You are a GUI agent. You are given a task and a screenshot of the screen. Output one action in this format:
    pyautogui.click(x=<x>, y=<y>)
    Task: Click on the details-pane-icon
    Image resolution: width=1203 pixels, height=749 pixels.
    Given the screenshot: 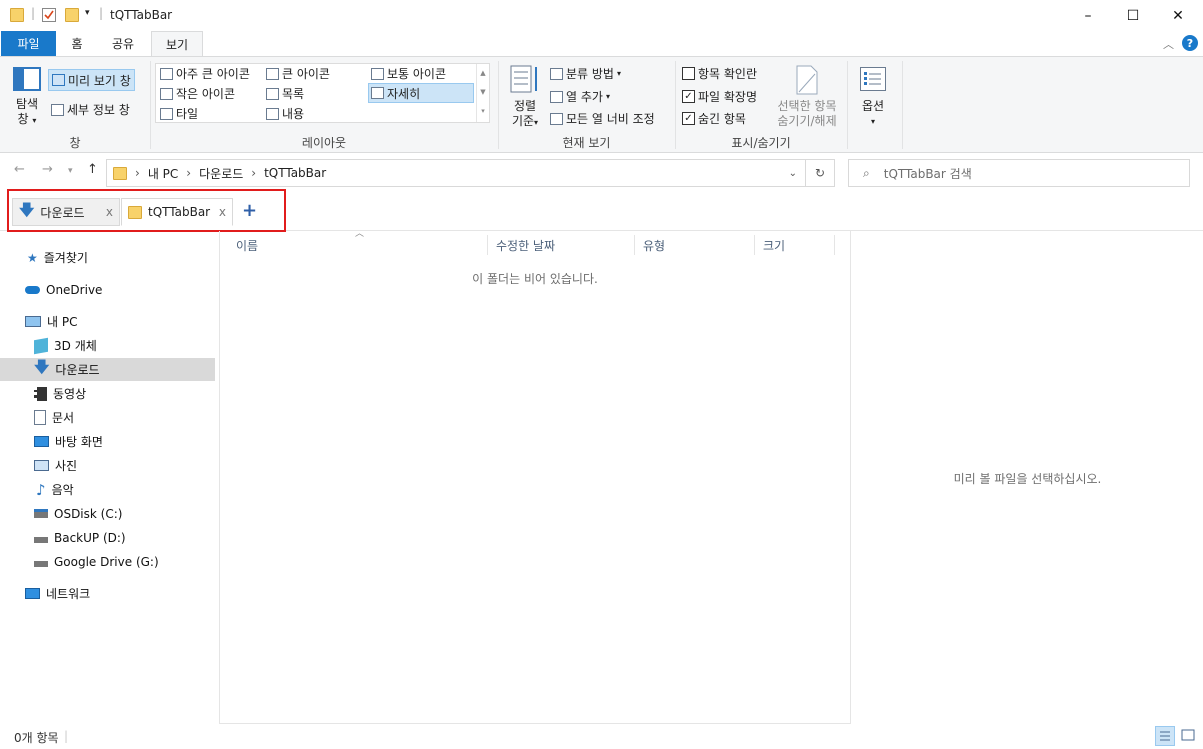 What is the action you would take?
    pyautogui.click(x=57, y=109)
    